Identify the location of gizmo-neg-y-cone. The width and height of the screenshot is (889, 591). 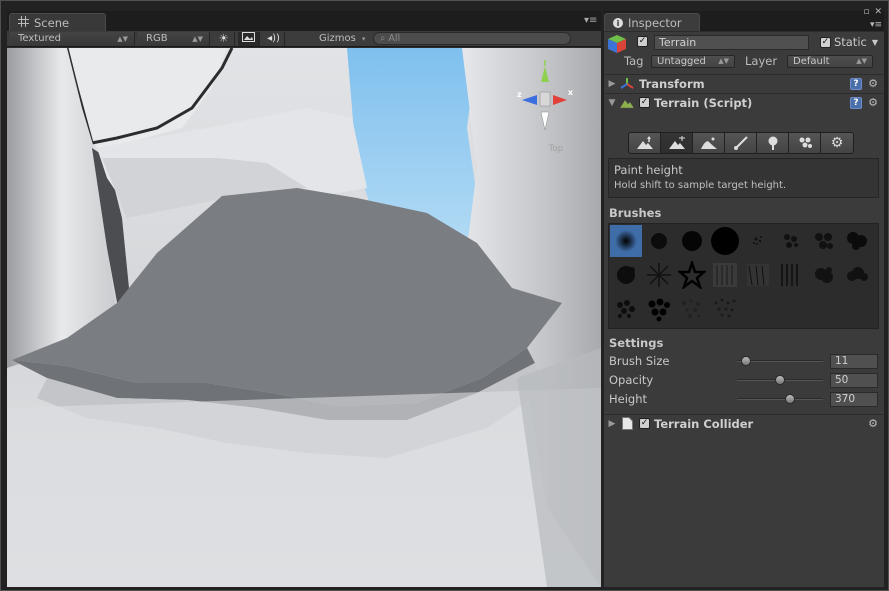
(545, 121).